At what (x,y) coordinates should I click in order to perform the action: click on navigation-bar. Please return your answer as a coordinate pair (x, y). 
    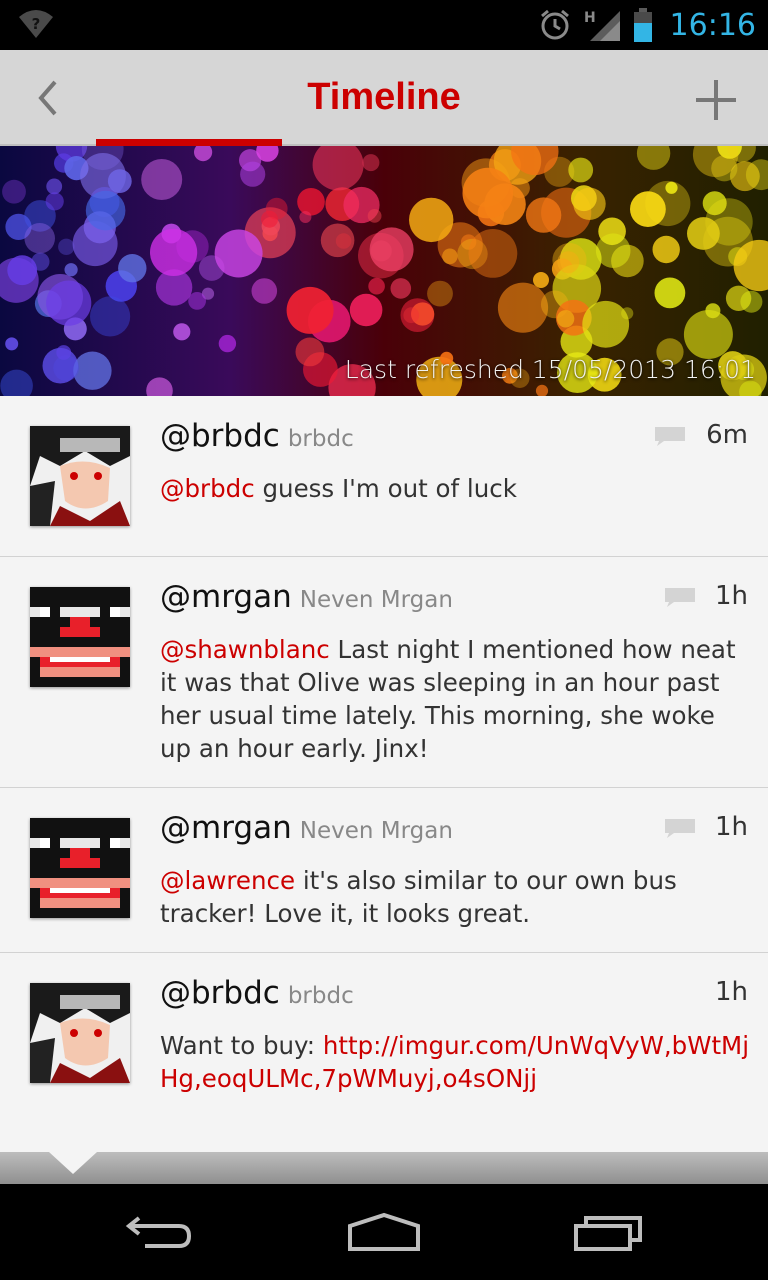
    Looking at the image, I should click on (384, 1232).